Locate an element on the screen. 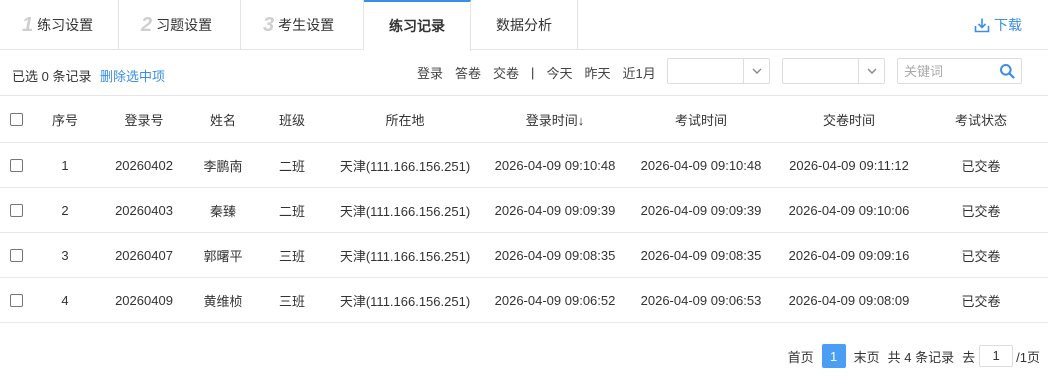  end-date-select is located at coordinates (833, 71).